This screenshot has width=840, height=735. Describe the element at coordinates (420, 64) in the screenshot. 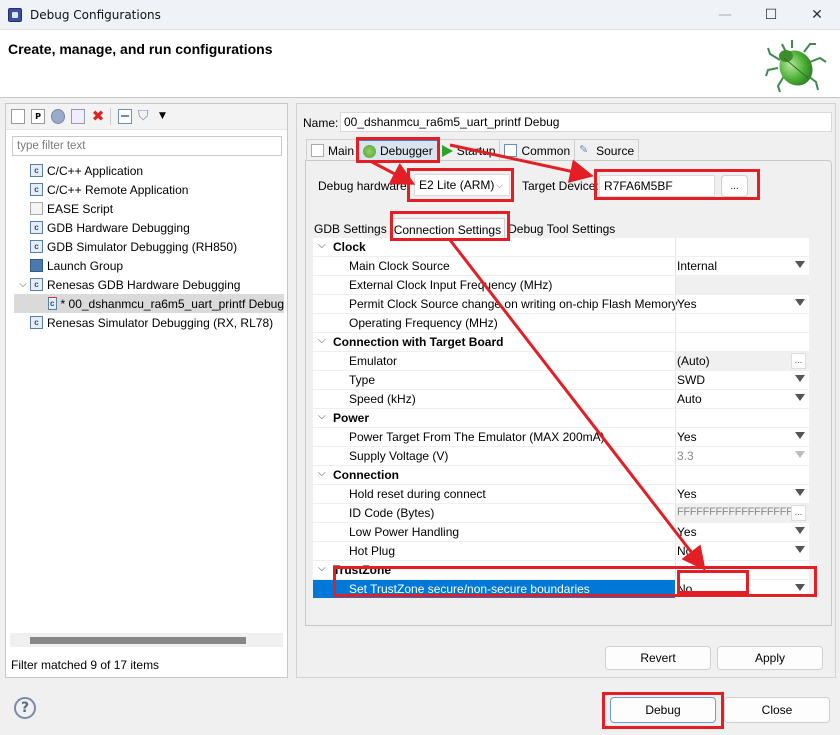

I see `dialog-header: Create, manage, and run configurations` at that location.